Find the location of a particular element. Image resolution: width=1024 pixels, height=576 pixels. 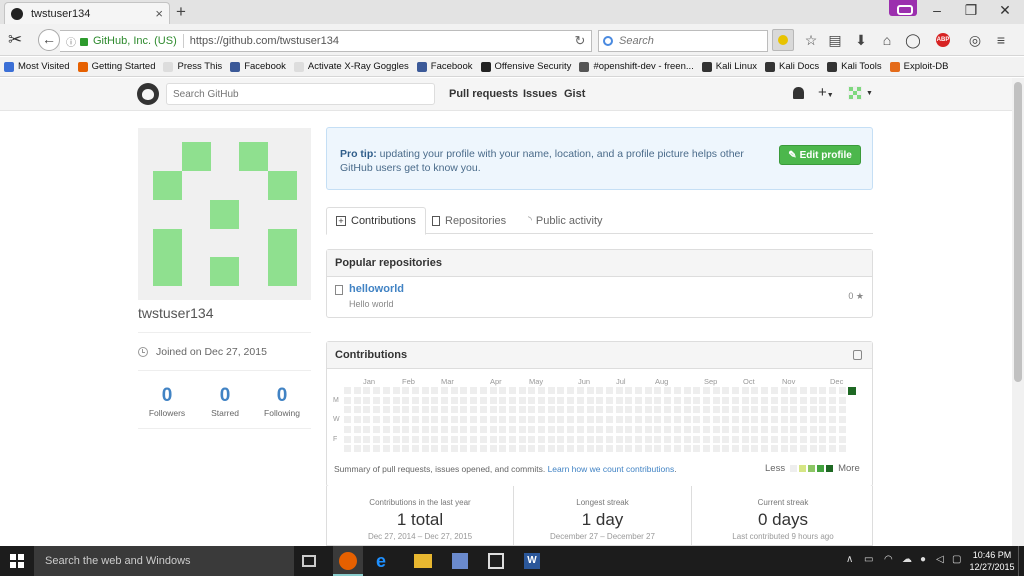

chat-icon: ◯ is located at coordinates (913, 40).